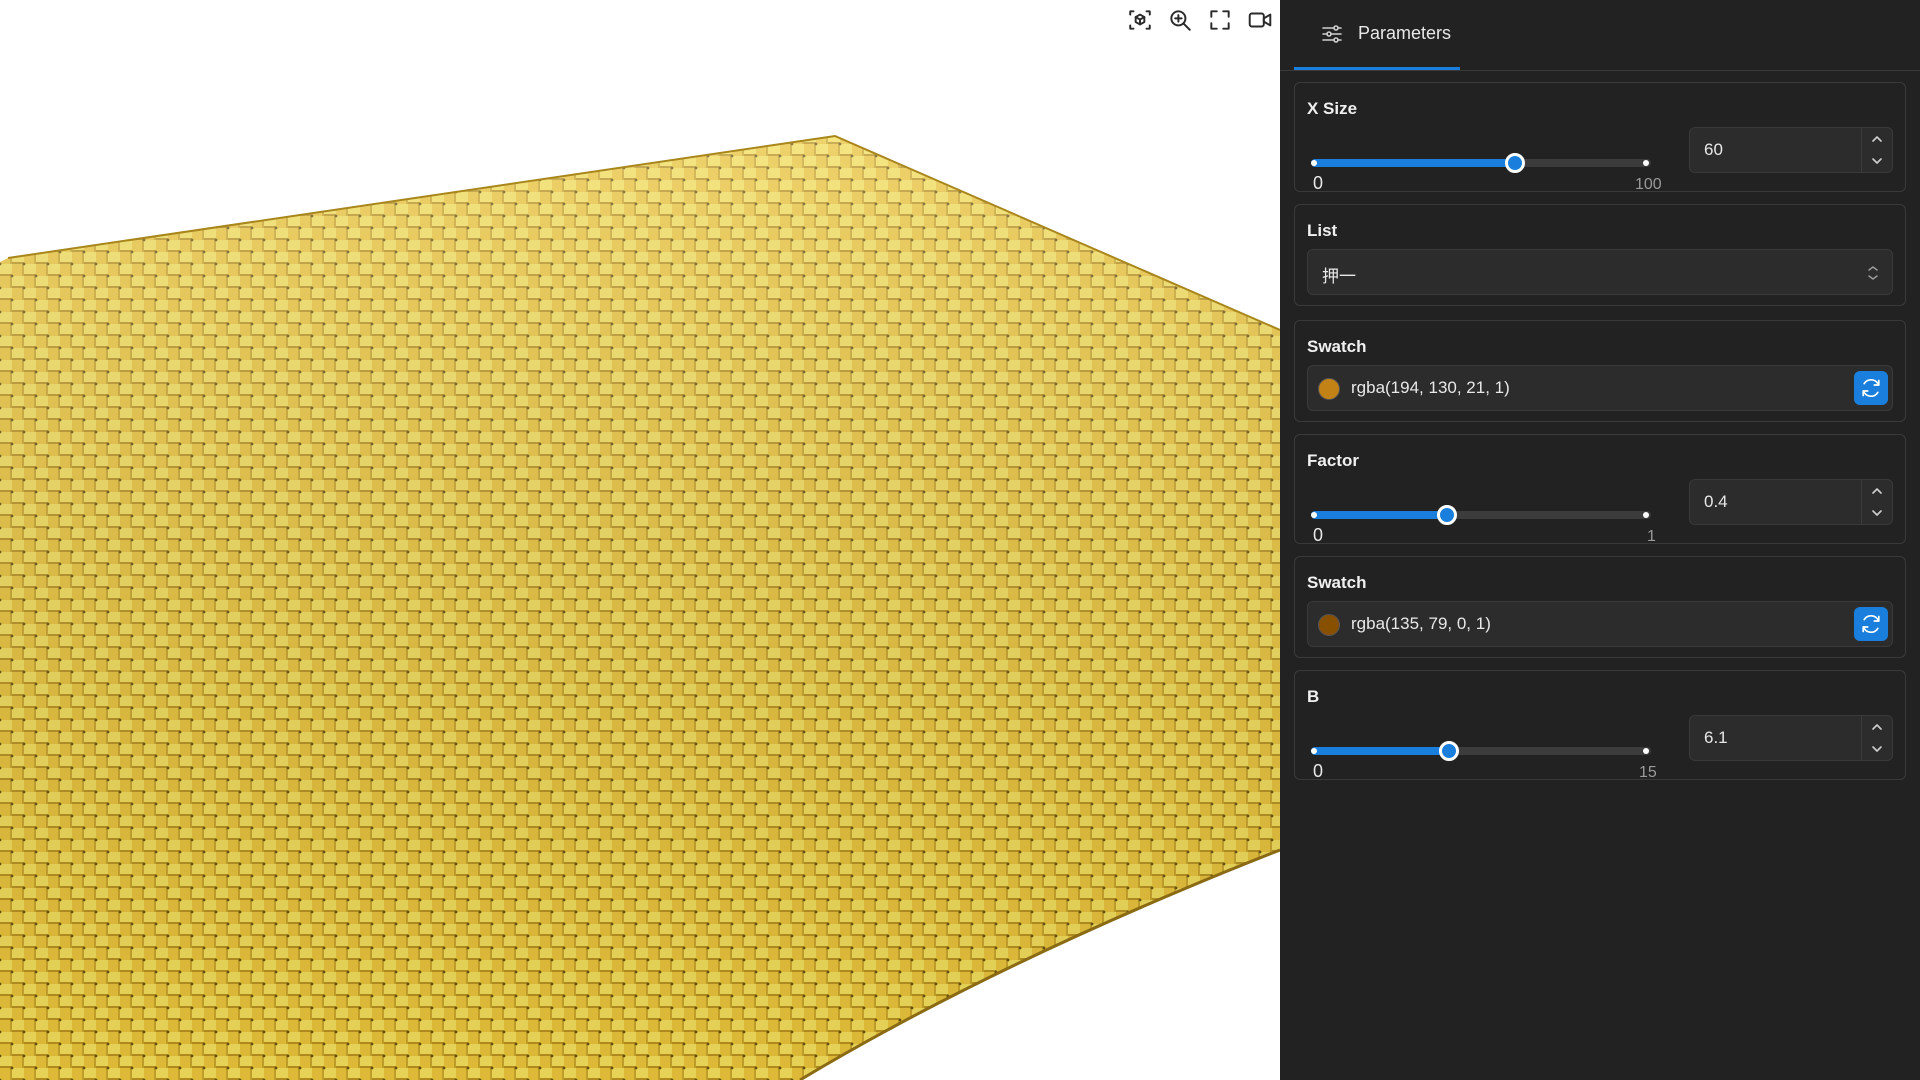  Describe the element at coordinates (1483, 515) in the screenshot. I see `factor-slider` at that location.